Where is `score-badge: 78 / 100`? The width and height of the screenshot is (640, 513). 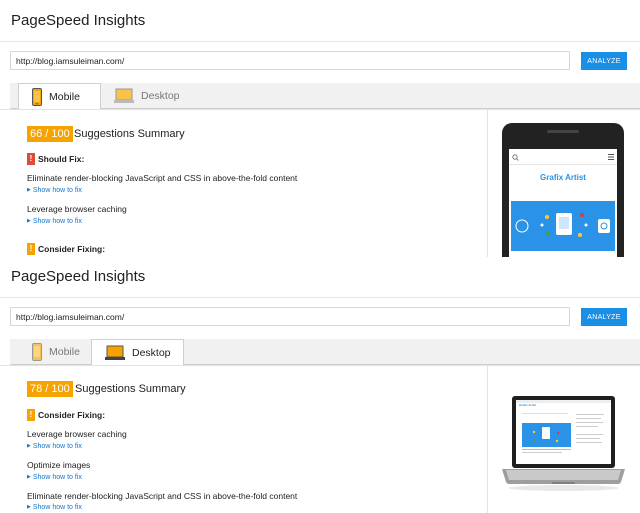
score-badge: 78 / 100 is located at coordinates (50, 389).